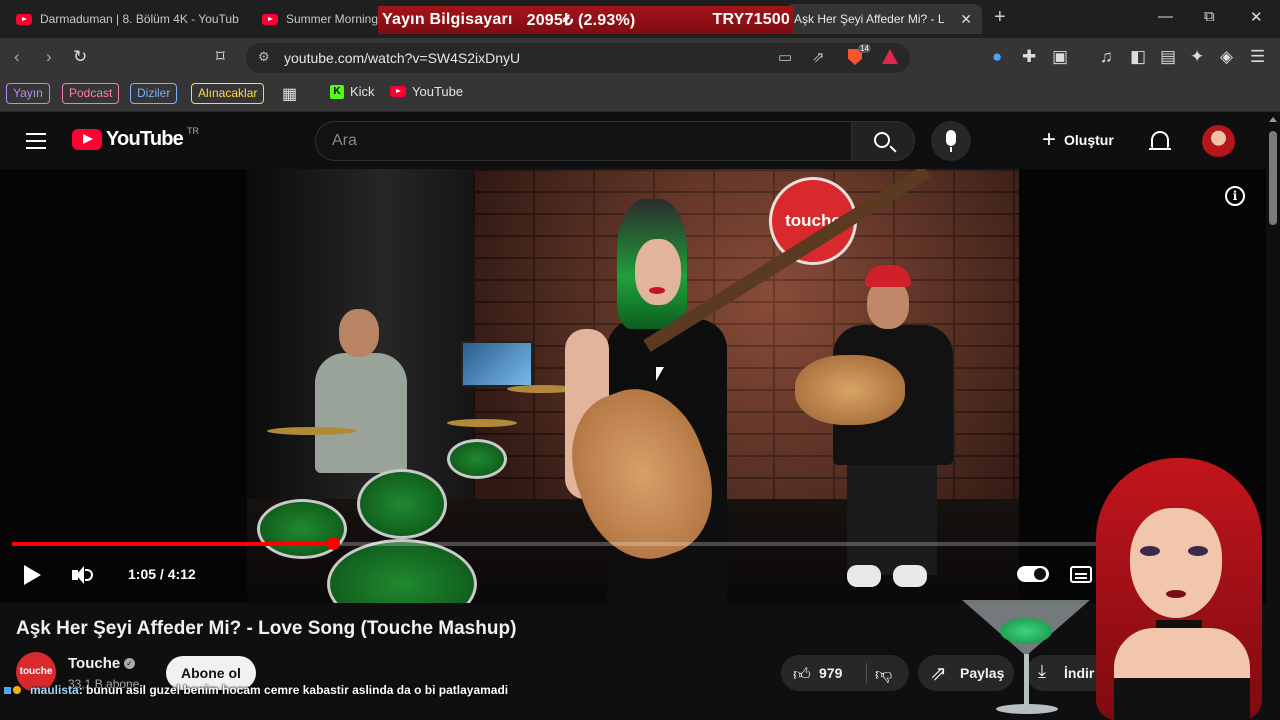 This screenshot has height=720, width=1280. I want to click on leo-ai-icon: ✦, so click(1197, 57).